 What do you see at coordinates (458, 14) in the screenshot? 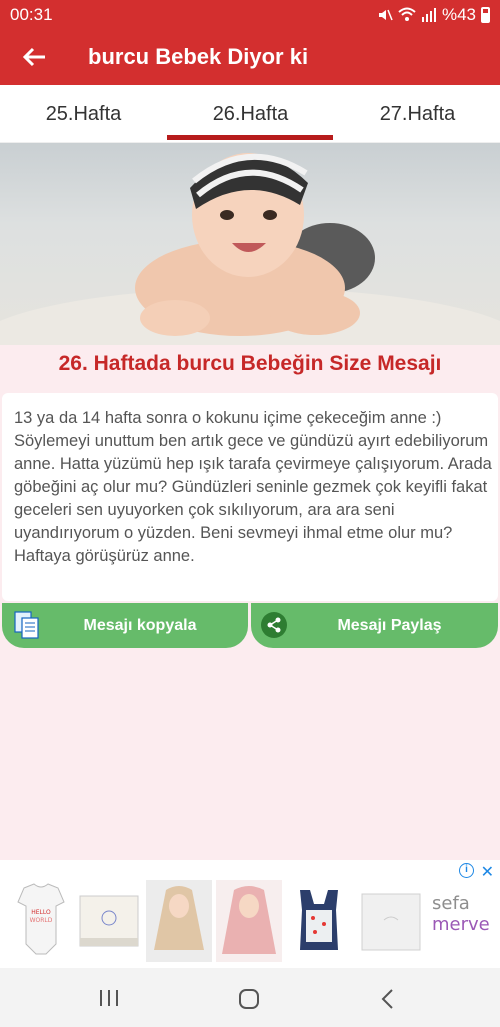
I see `battery-percent: %43` at bounding box center [458, 14].